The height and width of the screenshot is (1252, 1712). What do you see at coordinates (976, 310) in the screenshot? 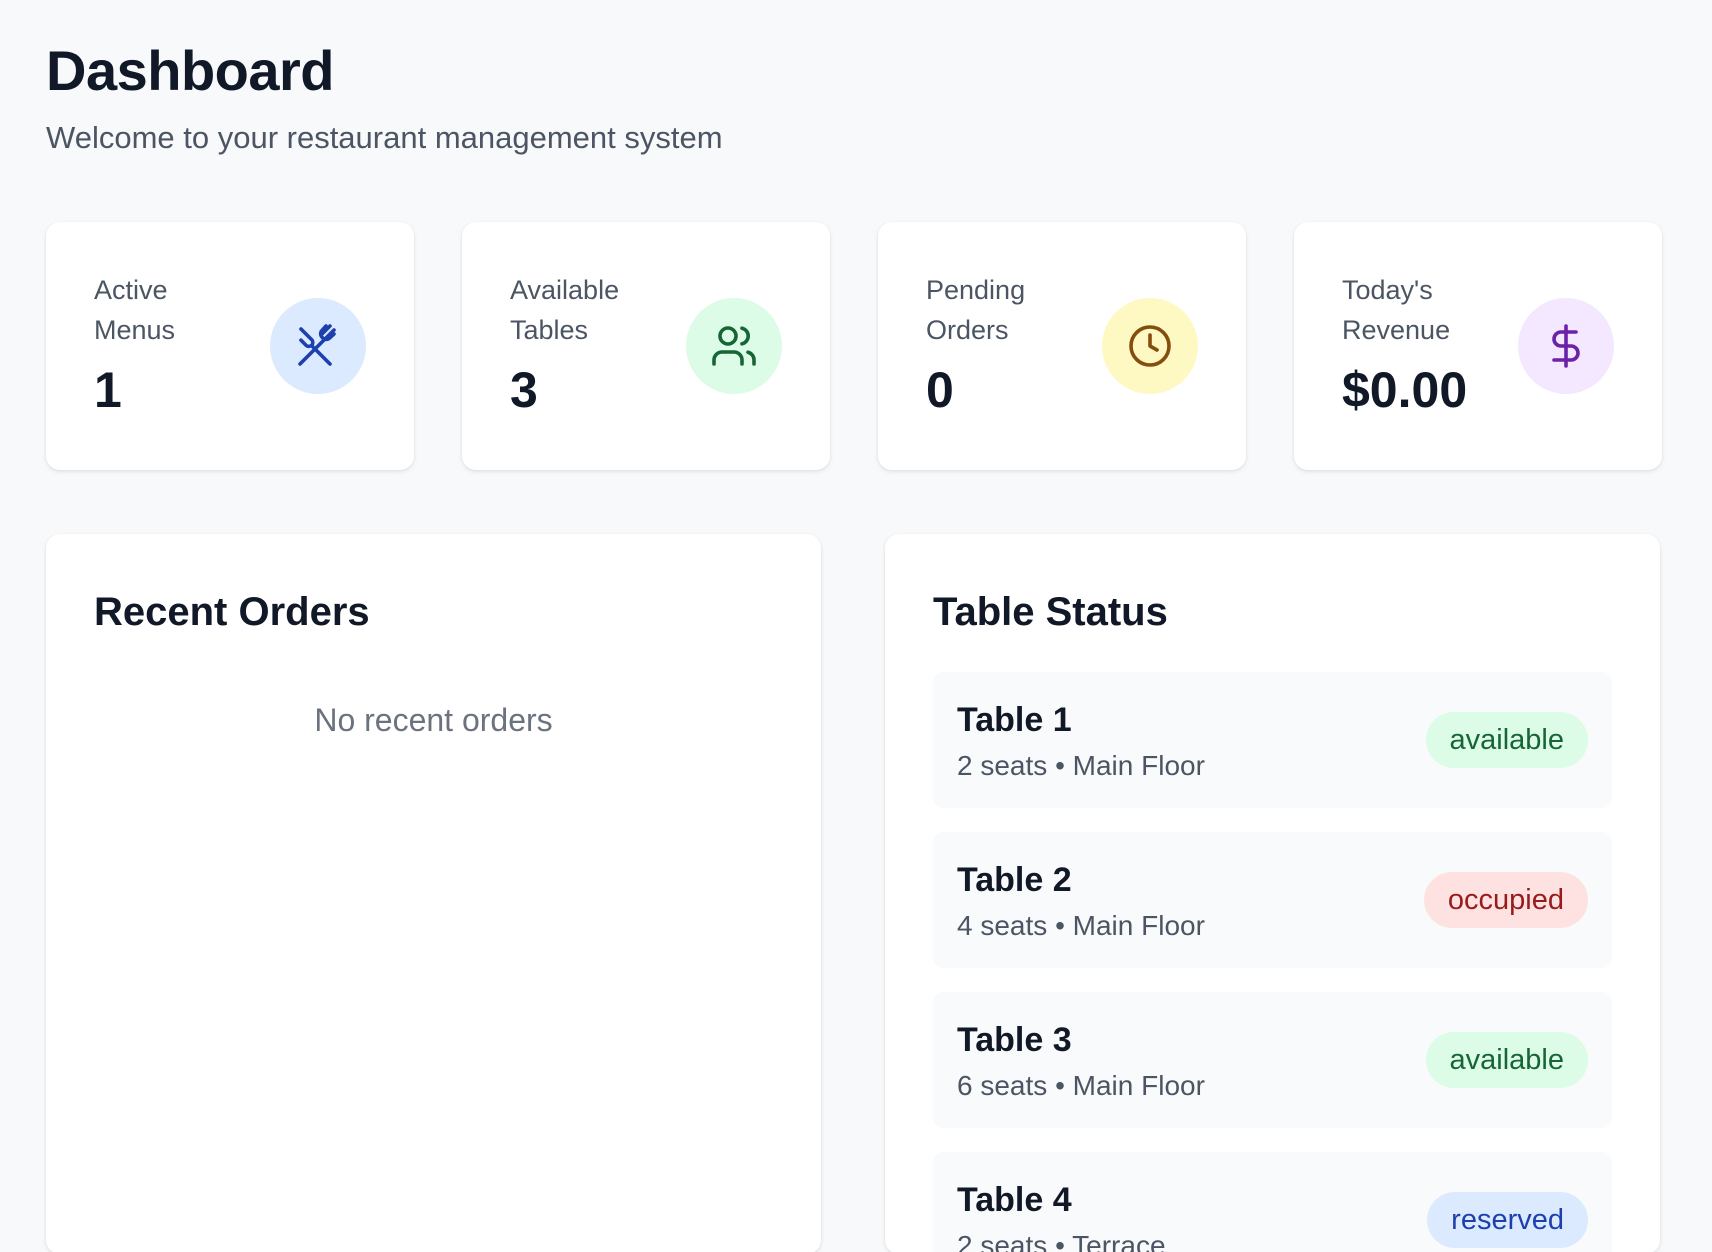
I see `stat-label: Pending Orders` at bounding box center [976, 310].